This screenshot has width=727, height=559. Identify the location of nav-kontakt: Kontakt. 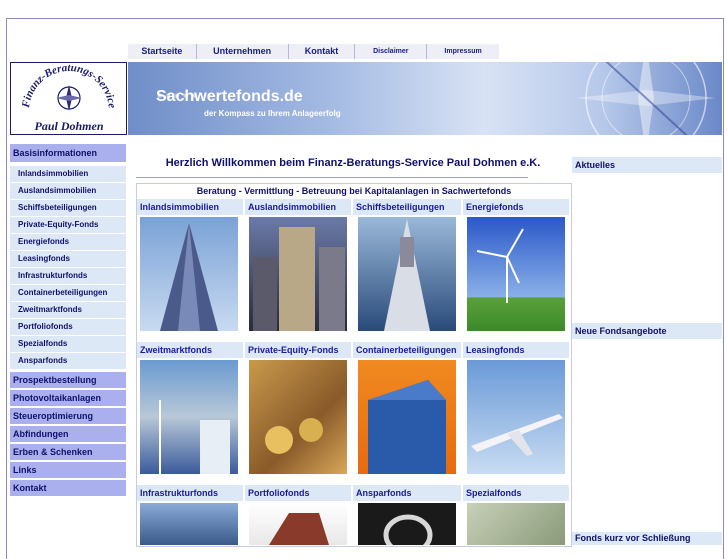
(322, 51).